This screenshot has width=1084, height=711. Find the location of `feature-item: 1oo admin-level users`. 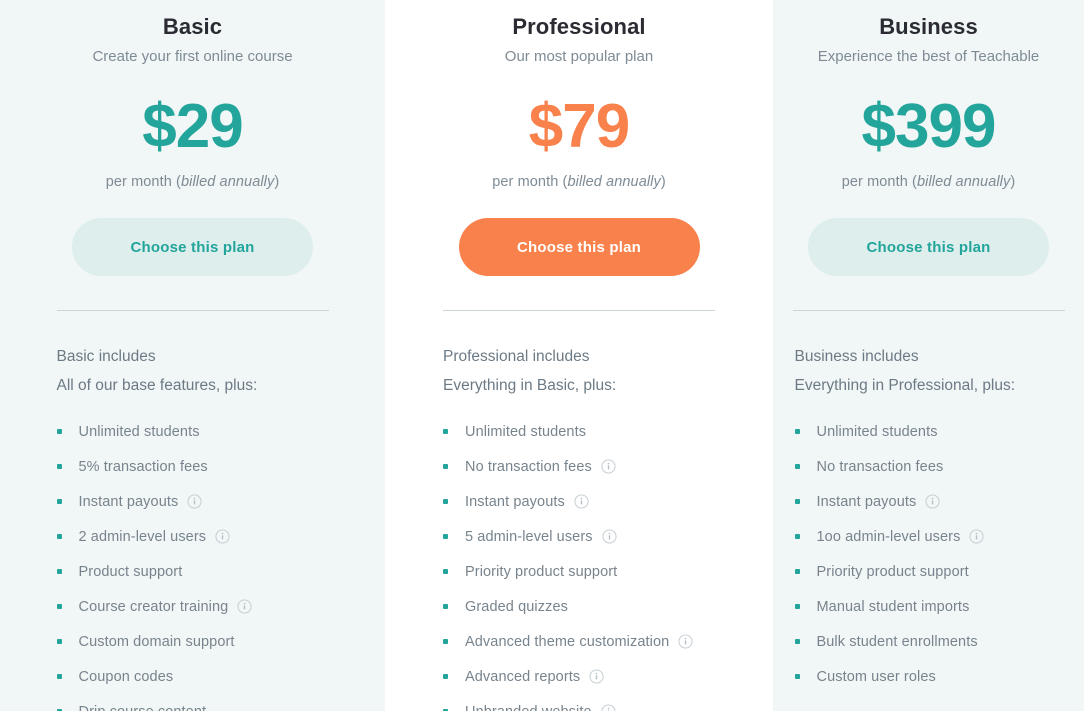

feature-item: 1oo admin-level users is located at coordinates (930, 536).